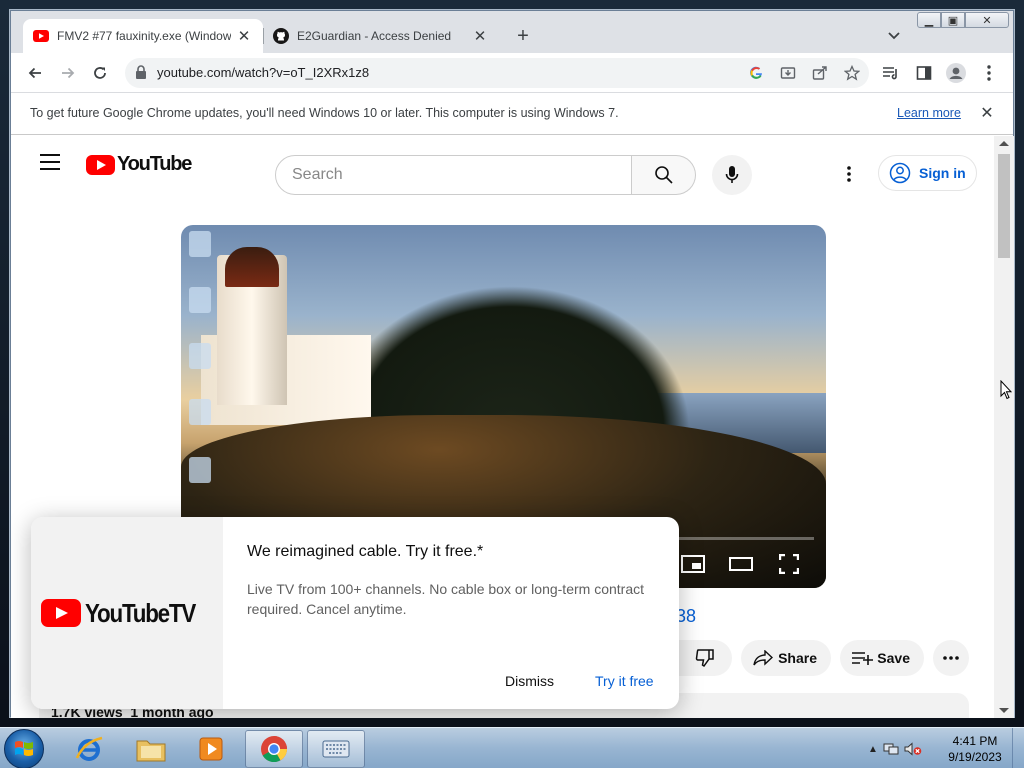 The image size is (1024, 768). I want to click on dislike-button, so click(704, 658).